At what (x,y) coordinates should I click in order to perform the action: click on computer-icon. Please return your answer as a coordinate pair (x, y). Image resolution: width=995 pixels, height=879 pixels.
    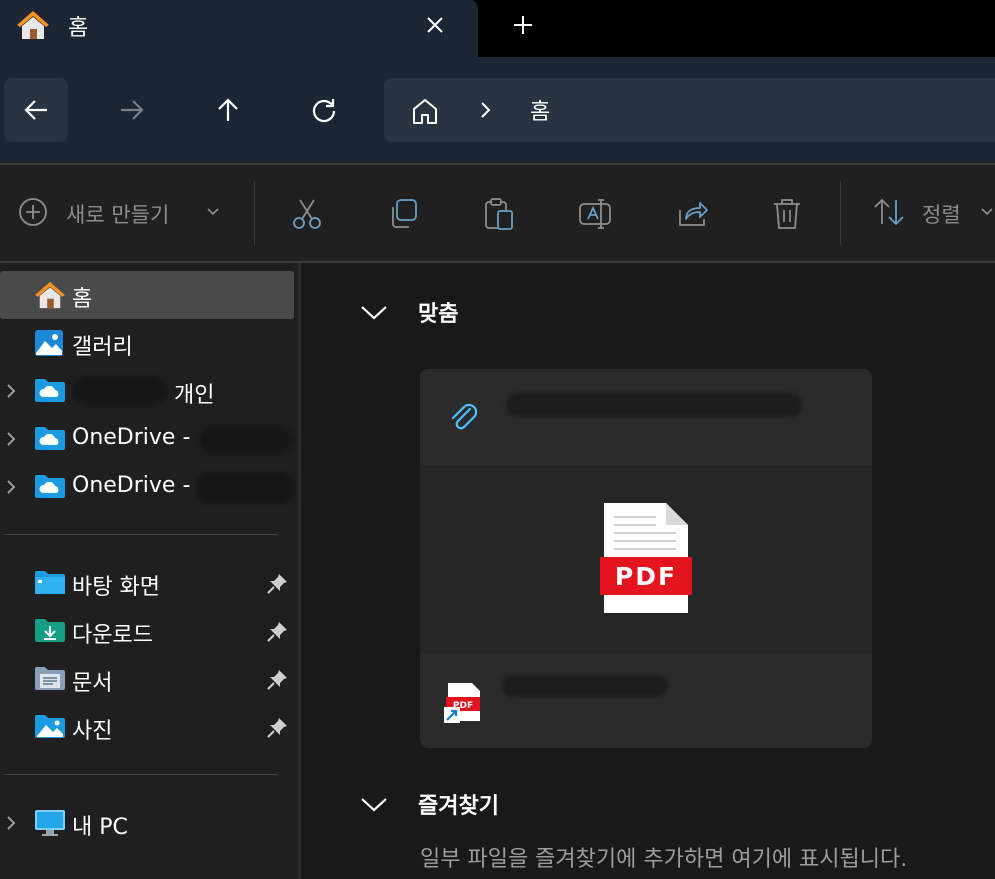
    Looking at the image, I should click on (49, 823).